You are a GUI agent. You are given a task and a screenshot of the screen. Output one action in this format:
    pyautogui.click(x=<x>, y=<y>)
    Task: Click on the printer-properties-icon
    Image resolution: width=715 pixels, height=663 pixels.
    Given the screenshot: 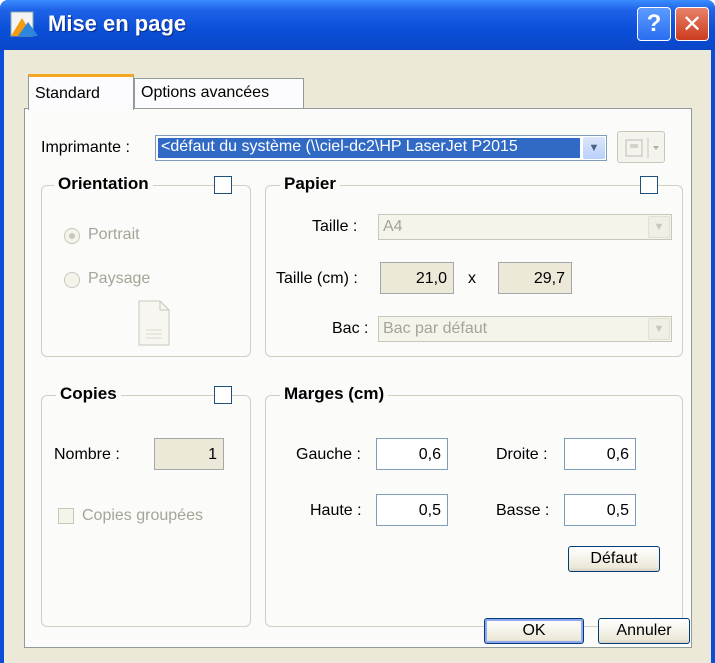 What is the action you would take?
    pyautogui.click(x=642, y=148)
    